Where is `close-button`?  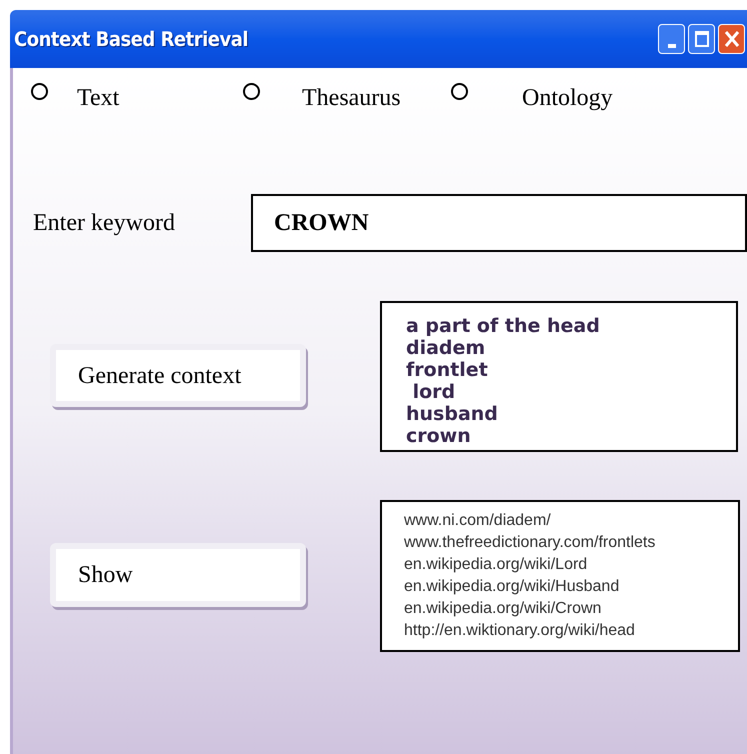
close-button is located at coordinates (731, 39).